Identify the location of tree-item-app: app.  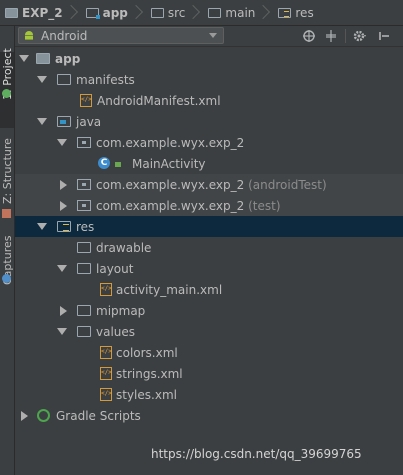
(209, 58).